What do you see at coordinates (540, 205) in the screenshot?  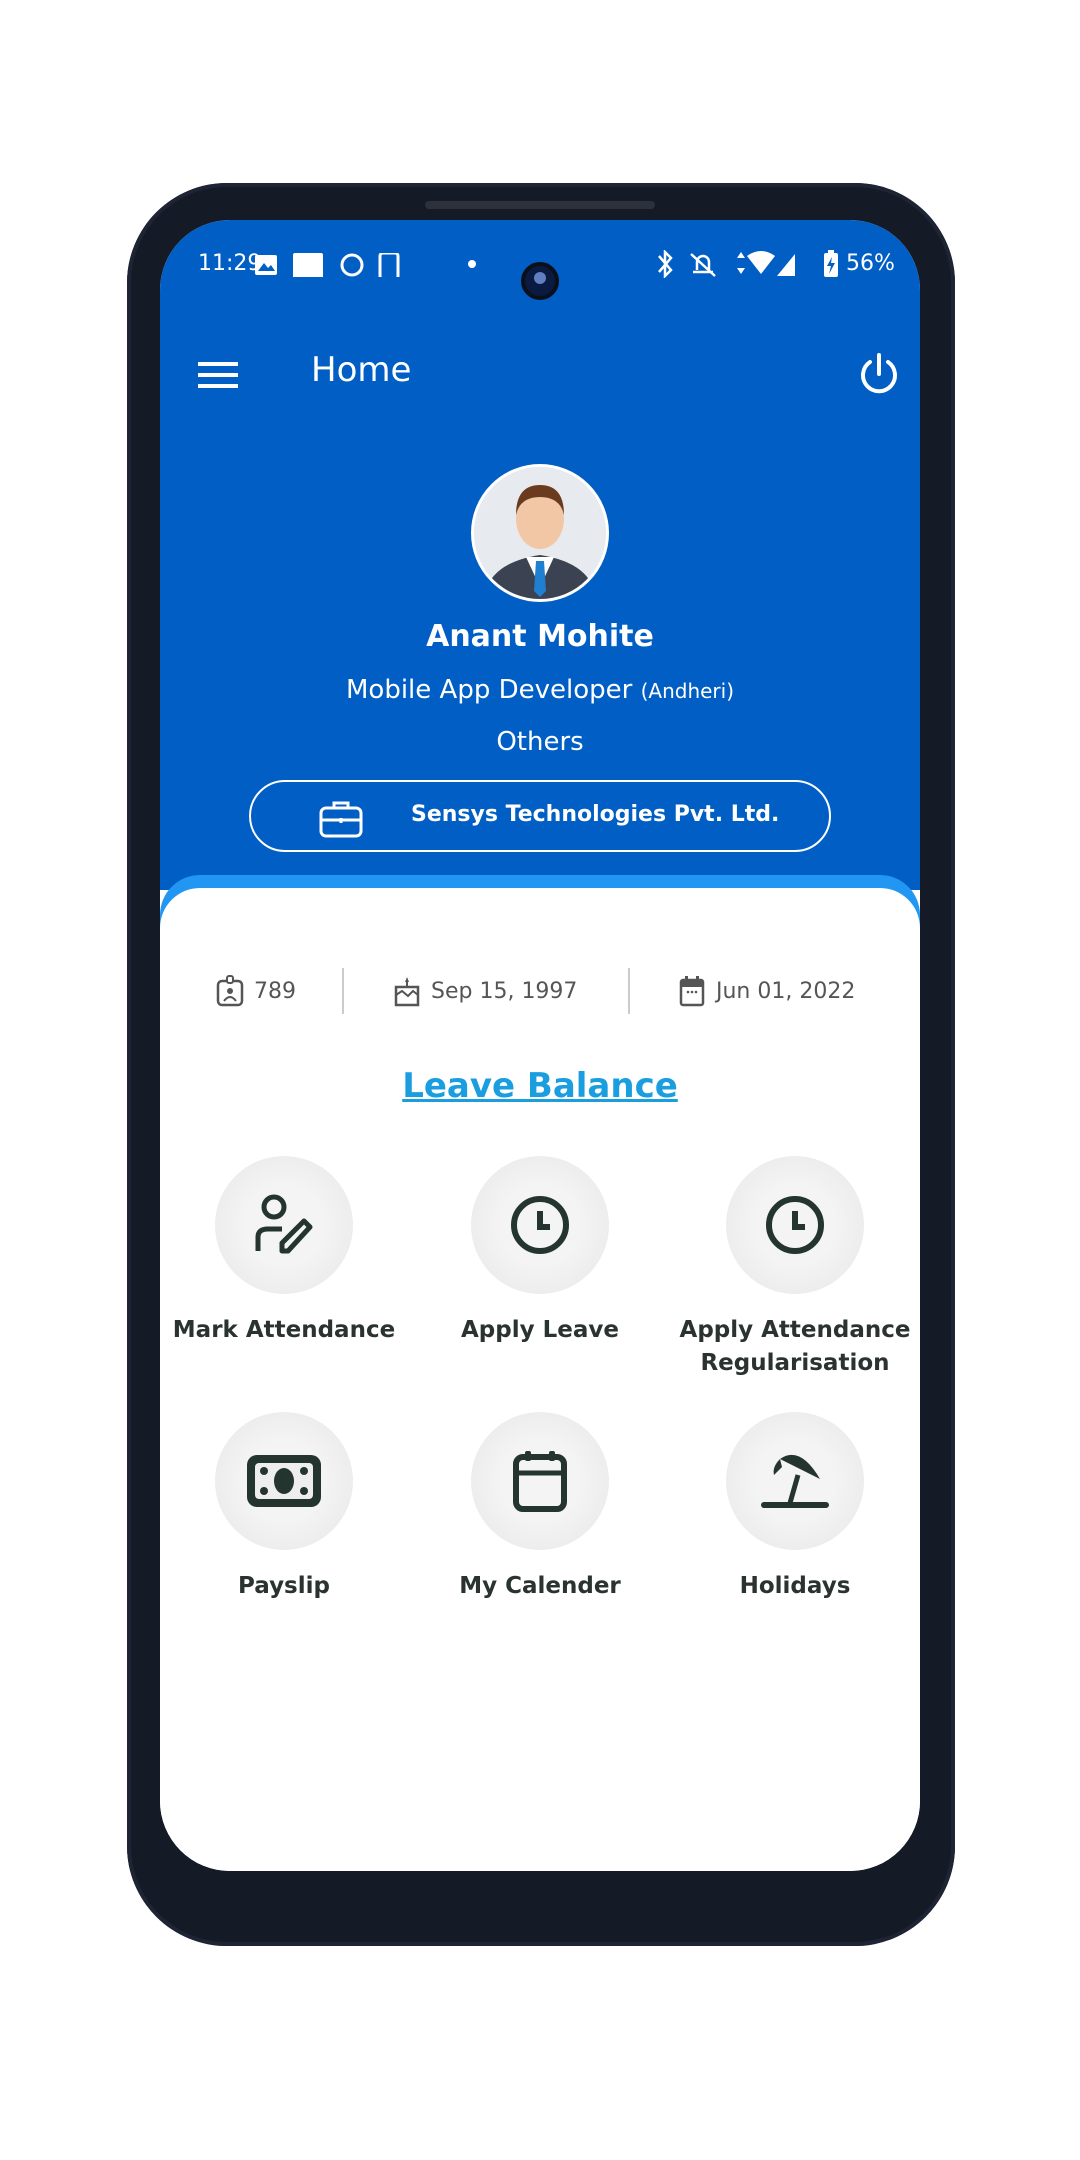 I see `phone-speaker` at bounding box center [540, 205].